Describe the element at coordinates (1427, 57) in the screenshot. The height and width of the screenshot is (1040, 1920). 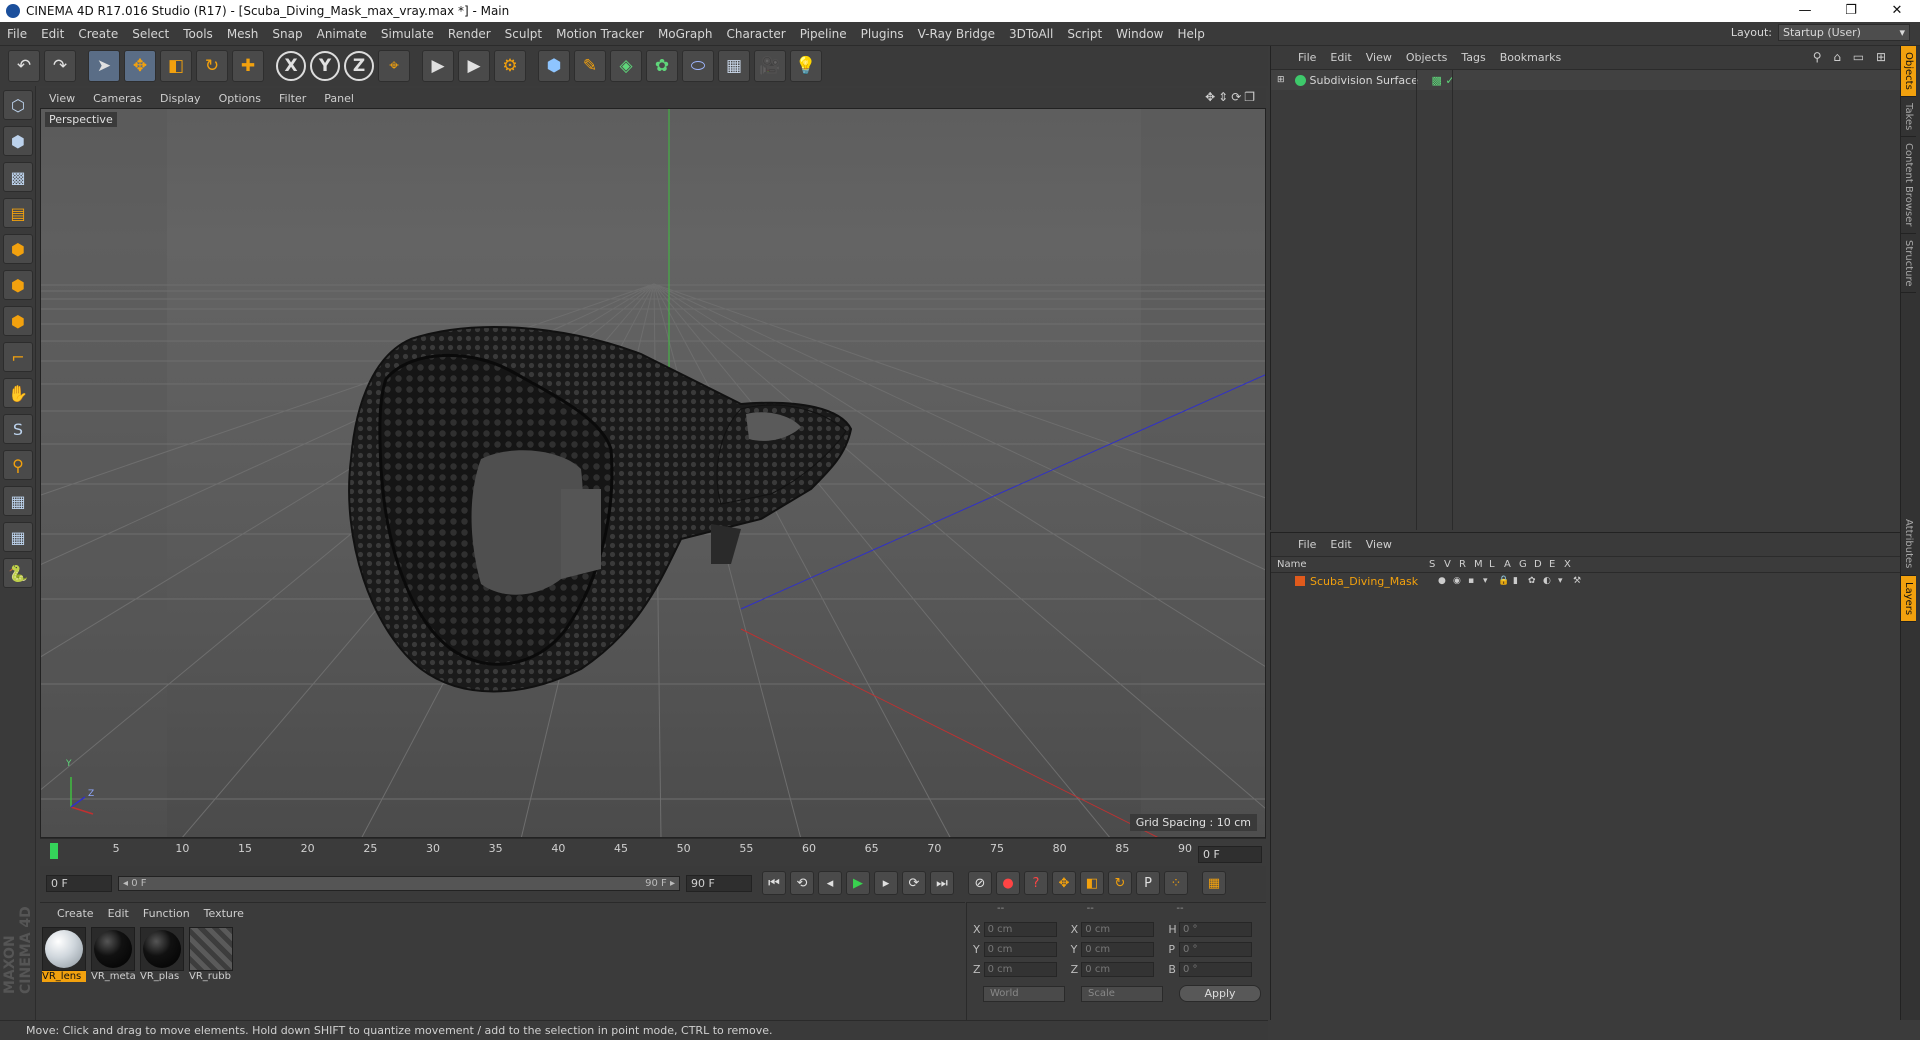
I see `objects-menu-objects: Objects` at that location.